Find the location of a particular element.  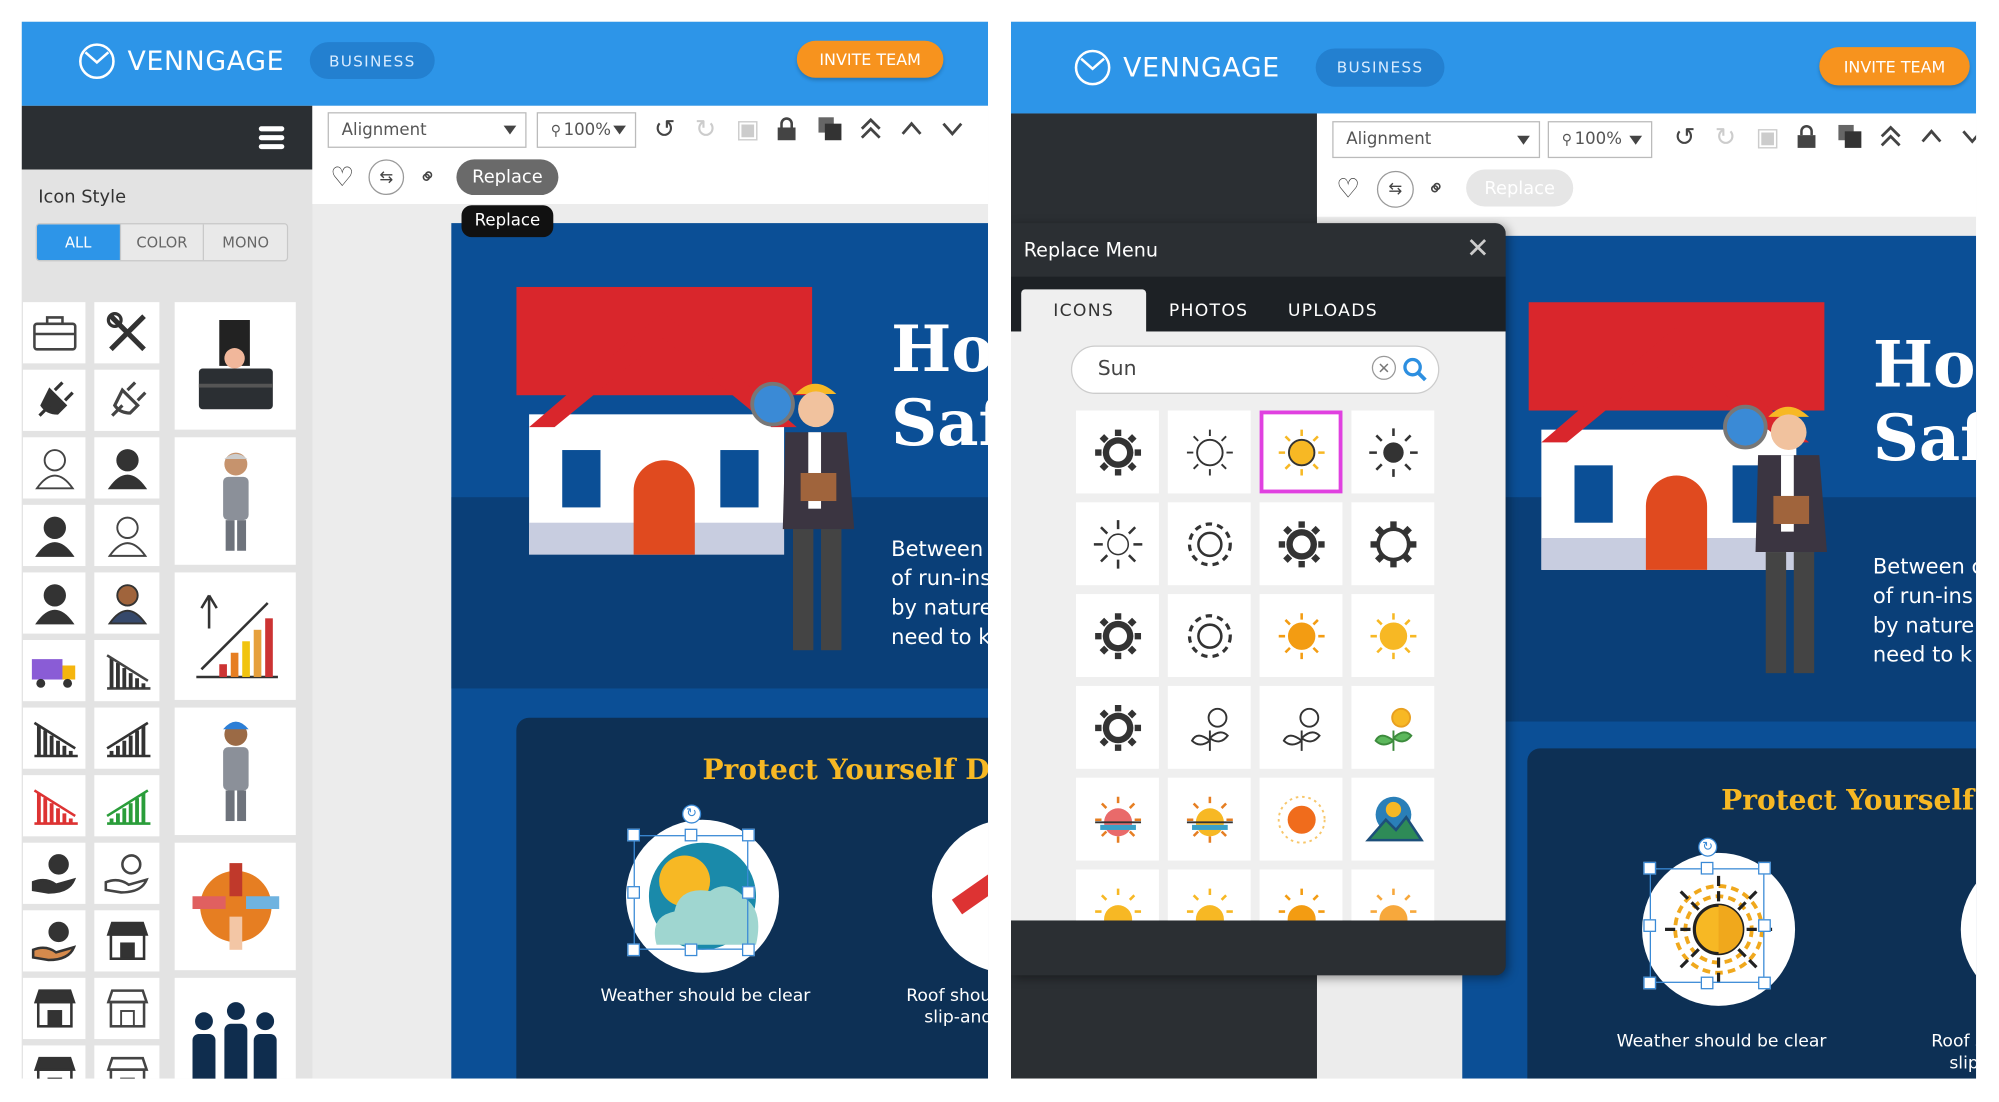

money-hand-icon is located at coordinates (54, 873).